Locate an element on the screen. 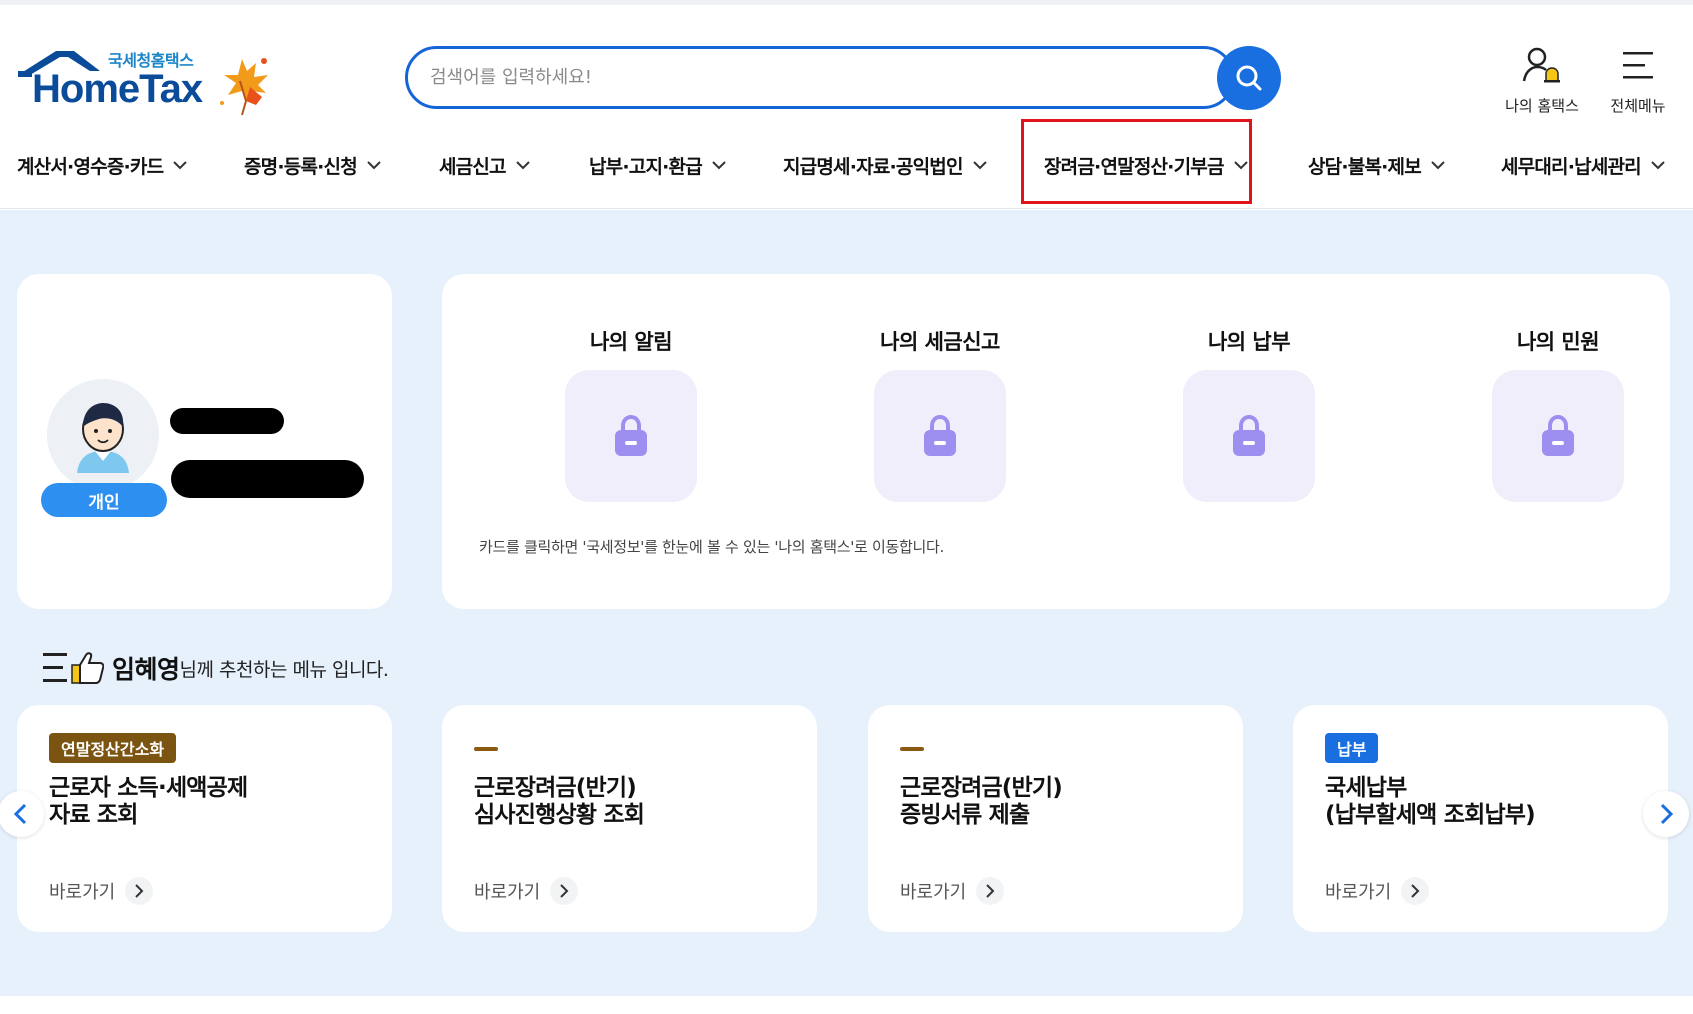  recommend-card: 근로장려금(반기) 심사진행상황 조회 바로가기 is located at coordinates (629, 818).